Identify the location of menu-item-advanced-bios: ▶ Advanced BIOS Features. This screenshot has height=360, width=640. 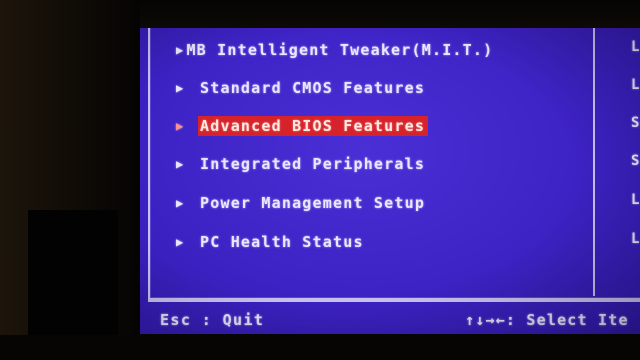
(326, 126).